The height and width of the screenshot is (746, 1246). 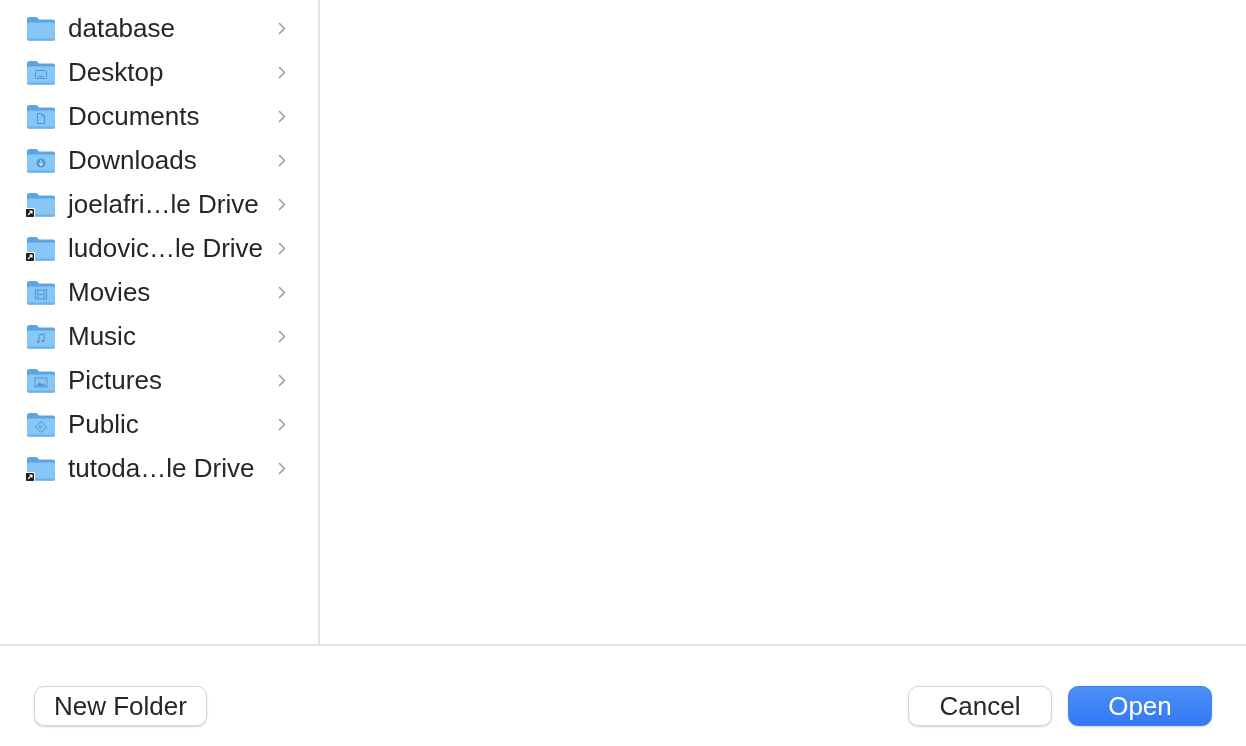 What do you see at coordinates (40, 380) in the screenshot?
I see `folder-picture-icon` at bounding box center [40, 380].